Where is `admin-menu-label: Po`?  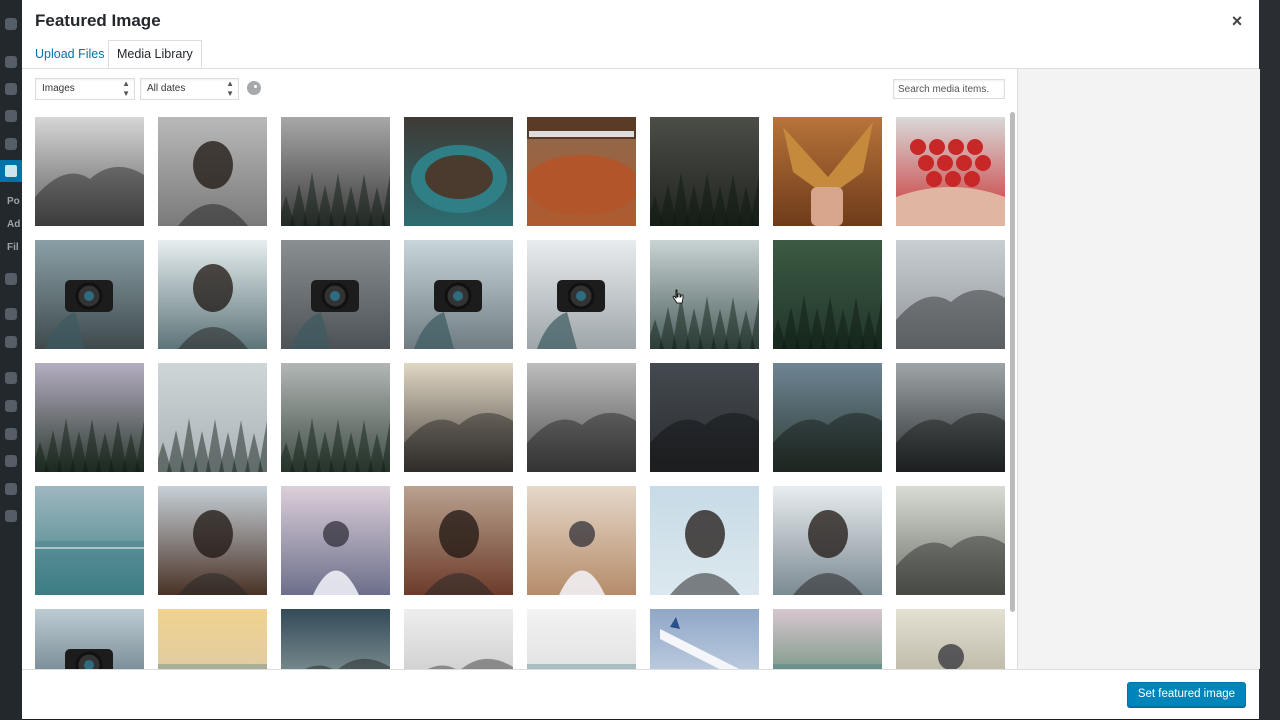
admin-menu-label: Po is located at coordinates (13, 201).